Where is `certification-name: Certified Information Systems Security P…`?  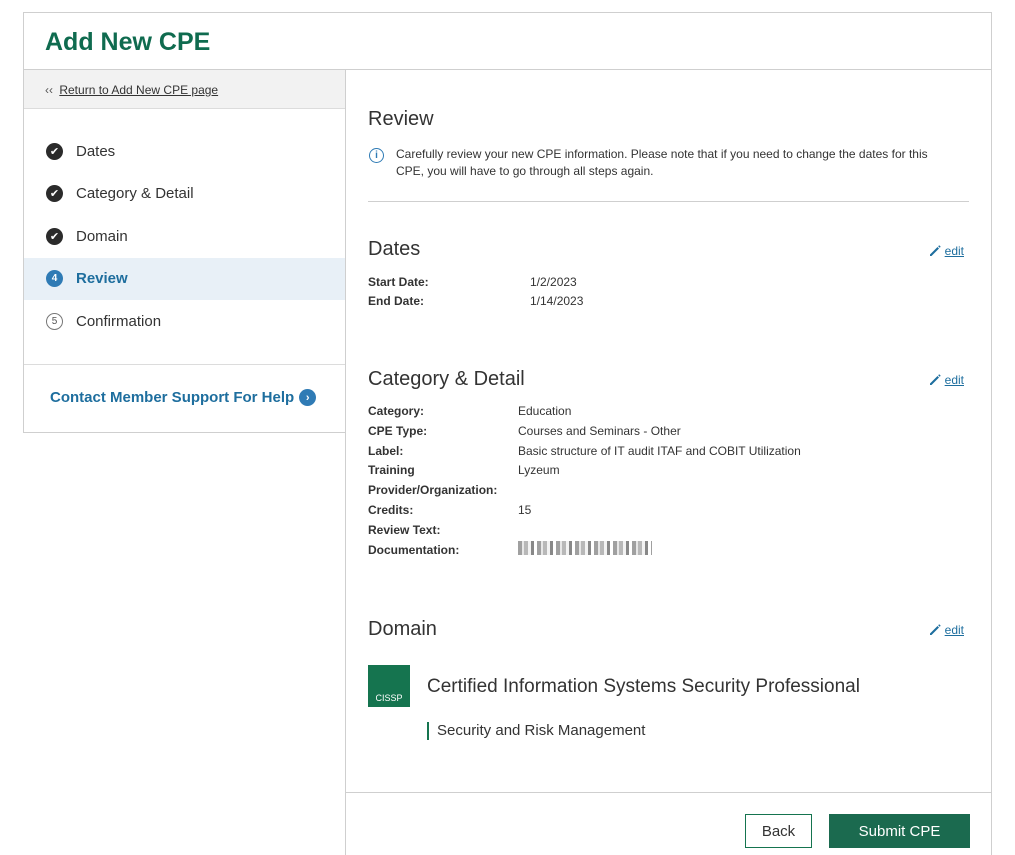 certification-name: Certified Information Systems Security P… is located at coordinates (643, 686).